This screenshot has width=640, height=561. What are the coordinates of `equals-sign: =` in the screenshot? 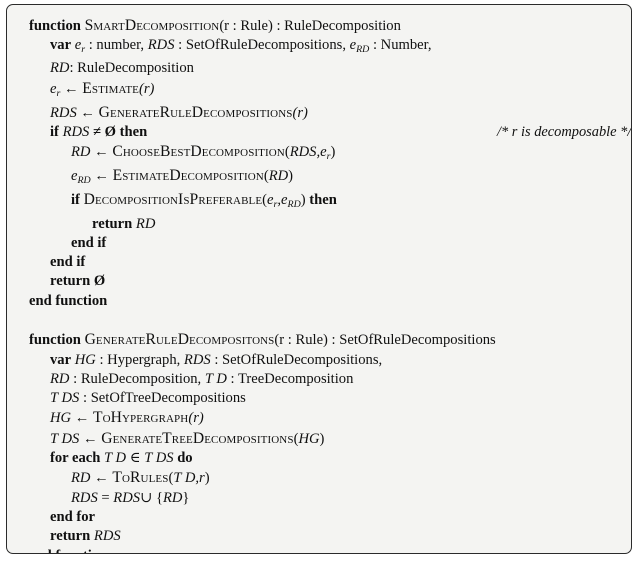 It's located at (105, 497).